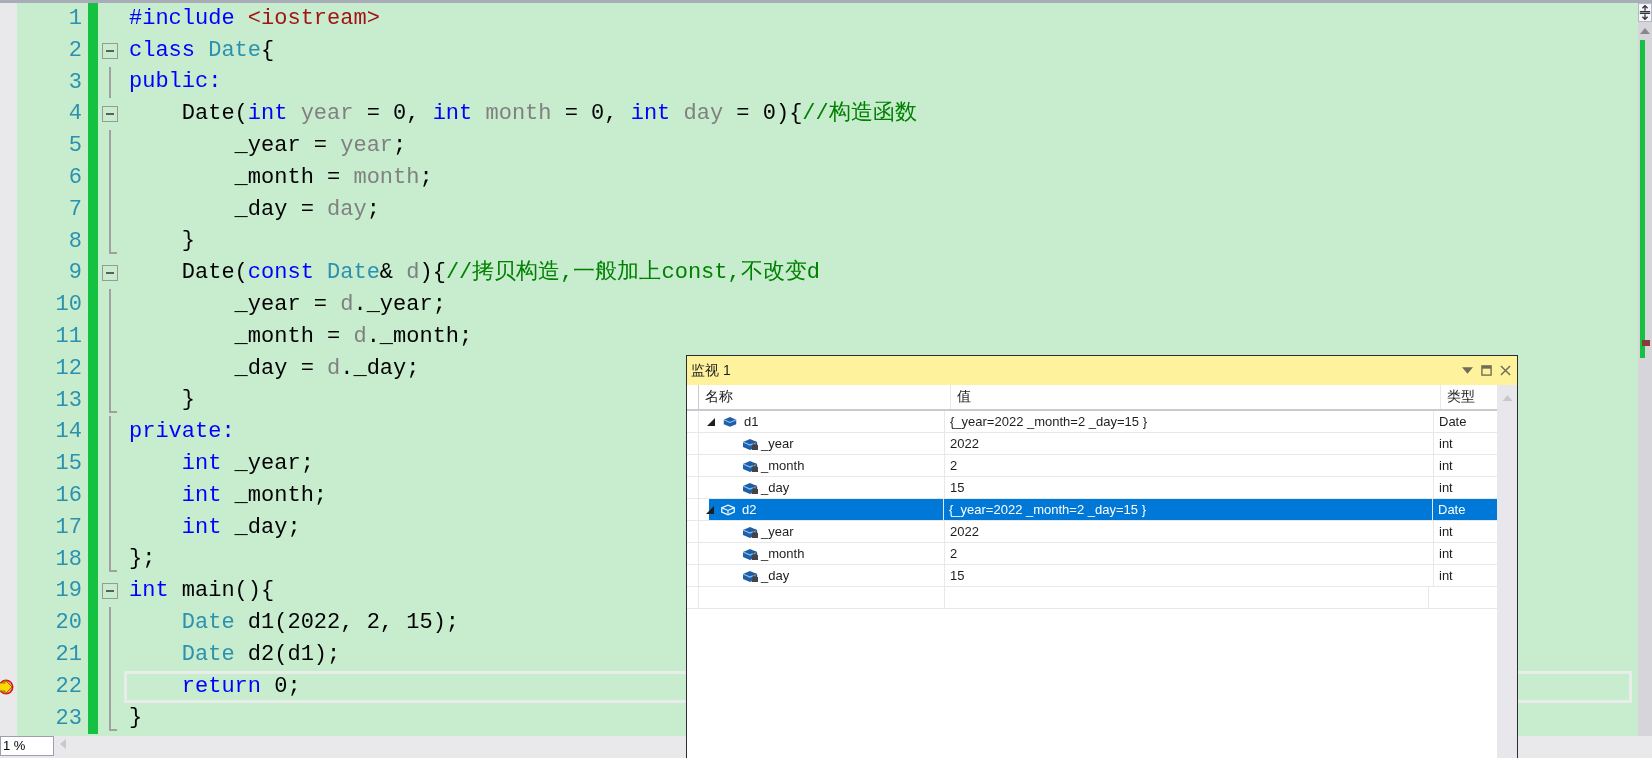 The width and height of the screenshot is (1652, 758). I want to click on line-number: 10, so click(68, 305).